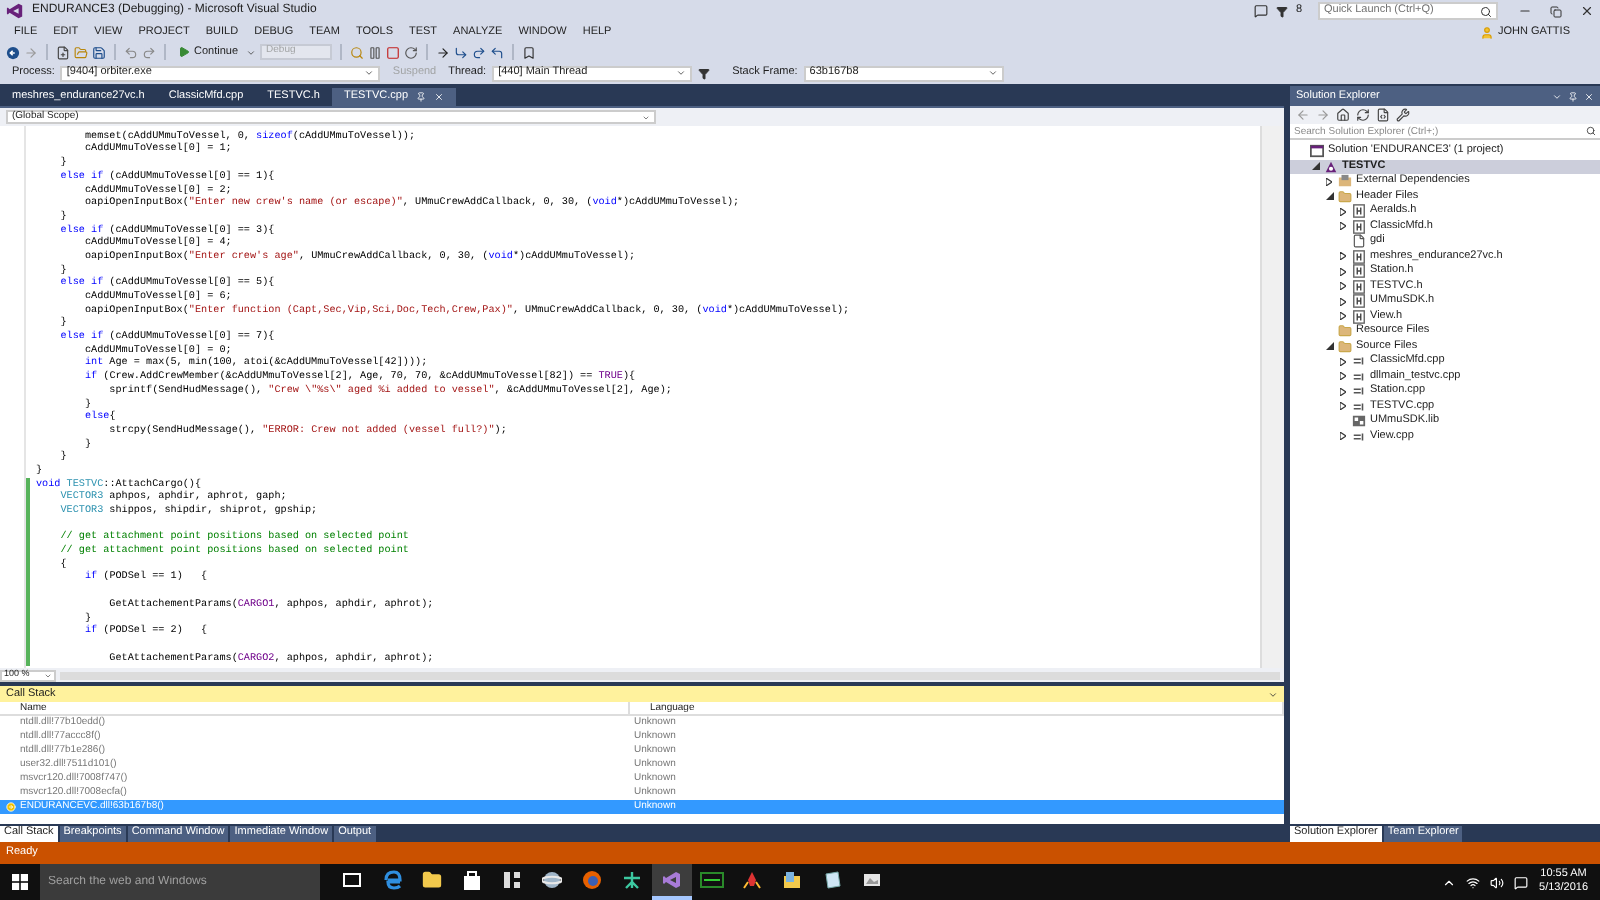 Image resolution: width=1600 pixels, height=900 pixels. Describe the element at coordinates (872, 880) in the screenshot. I see `photos-icon` at that location.